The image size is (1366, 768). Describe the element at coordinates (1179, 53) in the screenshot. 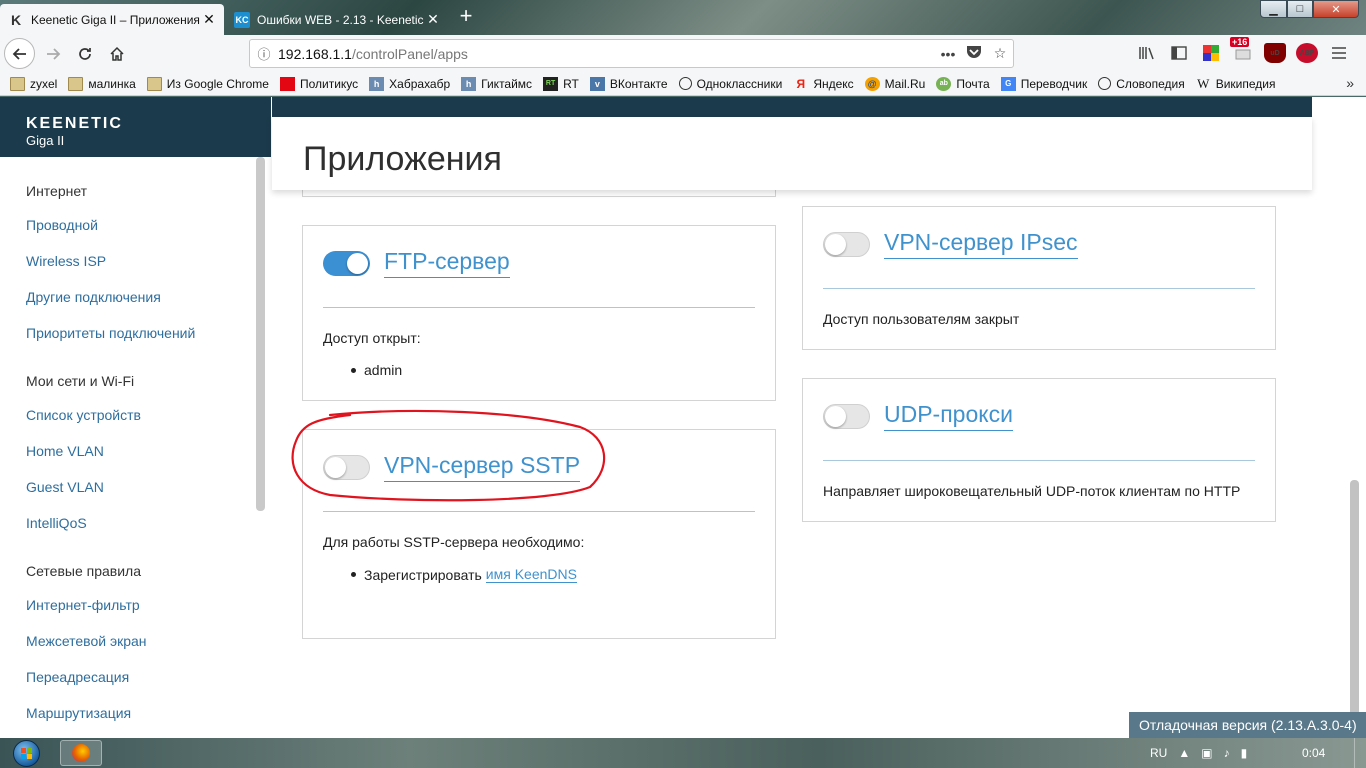

I see `sidebar-icon` at that location.